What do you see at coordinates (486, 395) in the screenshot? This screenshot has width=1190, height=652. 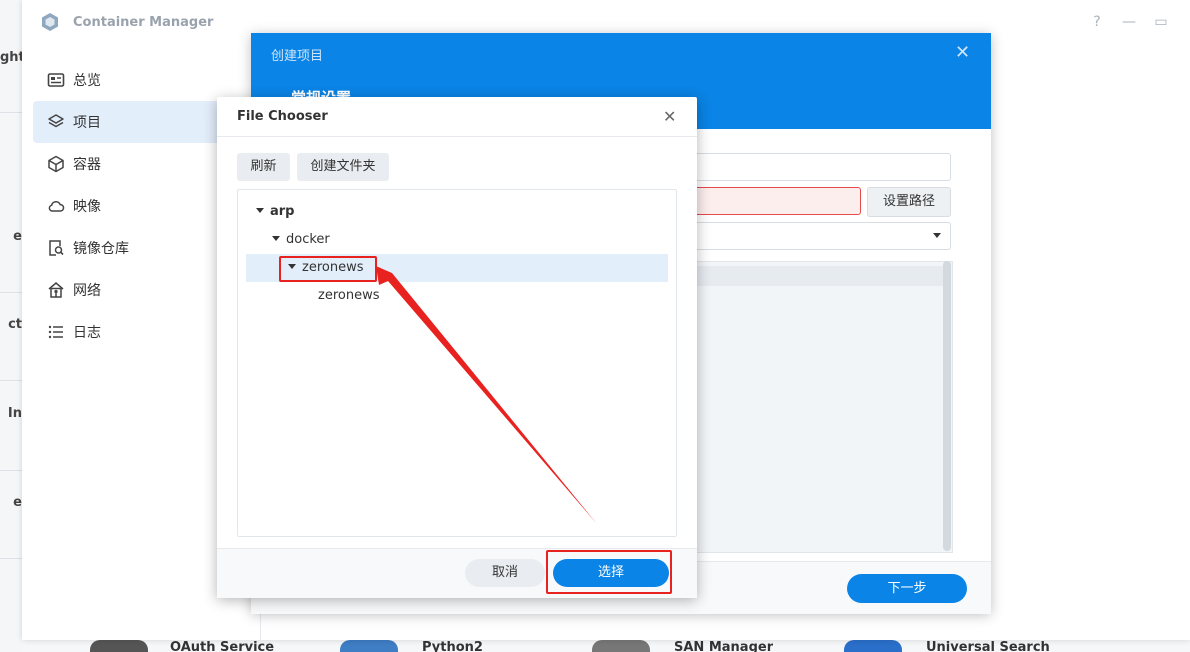 I see `annotation-arrow` at bounding box center [486, 395].